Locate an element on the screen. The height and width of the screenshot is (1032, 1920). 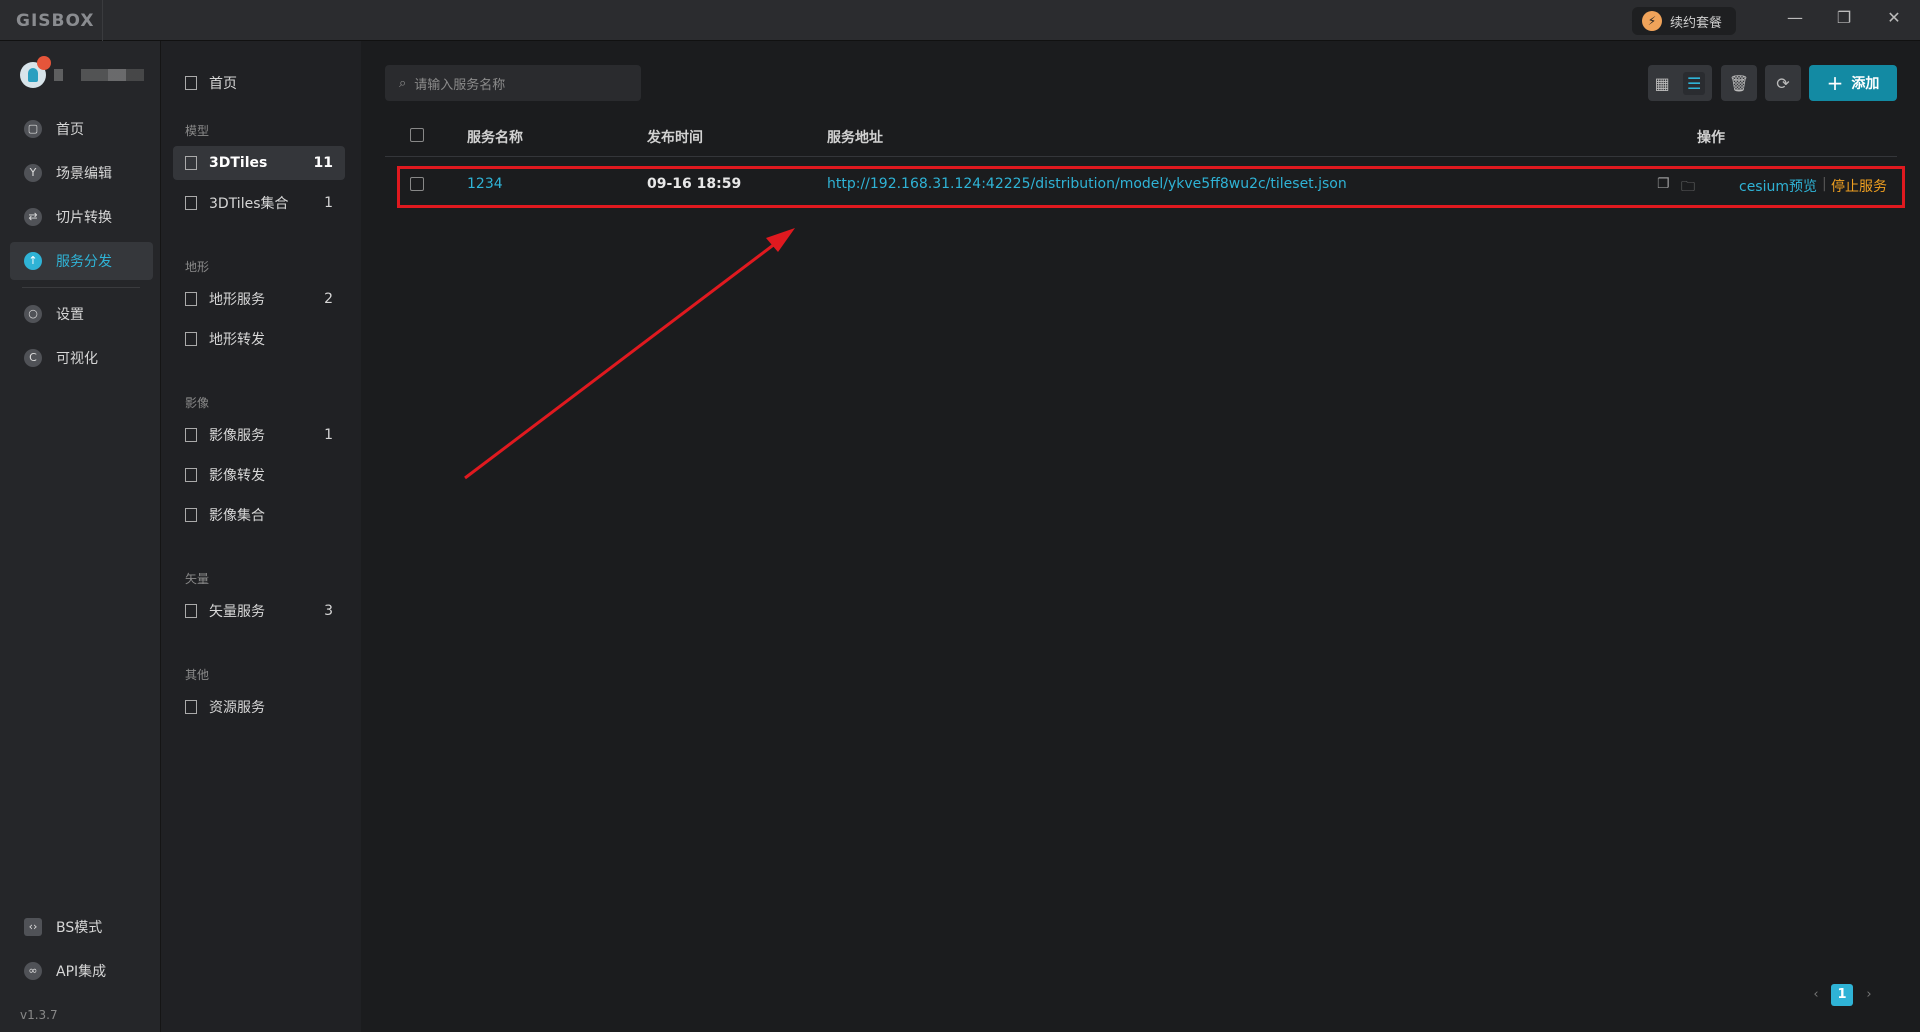
next-page-button: › is located at coordinates (1869, 995).